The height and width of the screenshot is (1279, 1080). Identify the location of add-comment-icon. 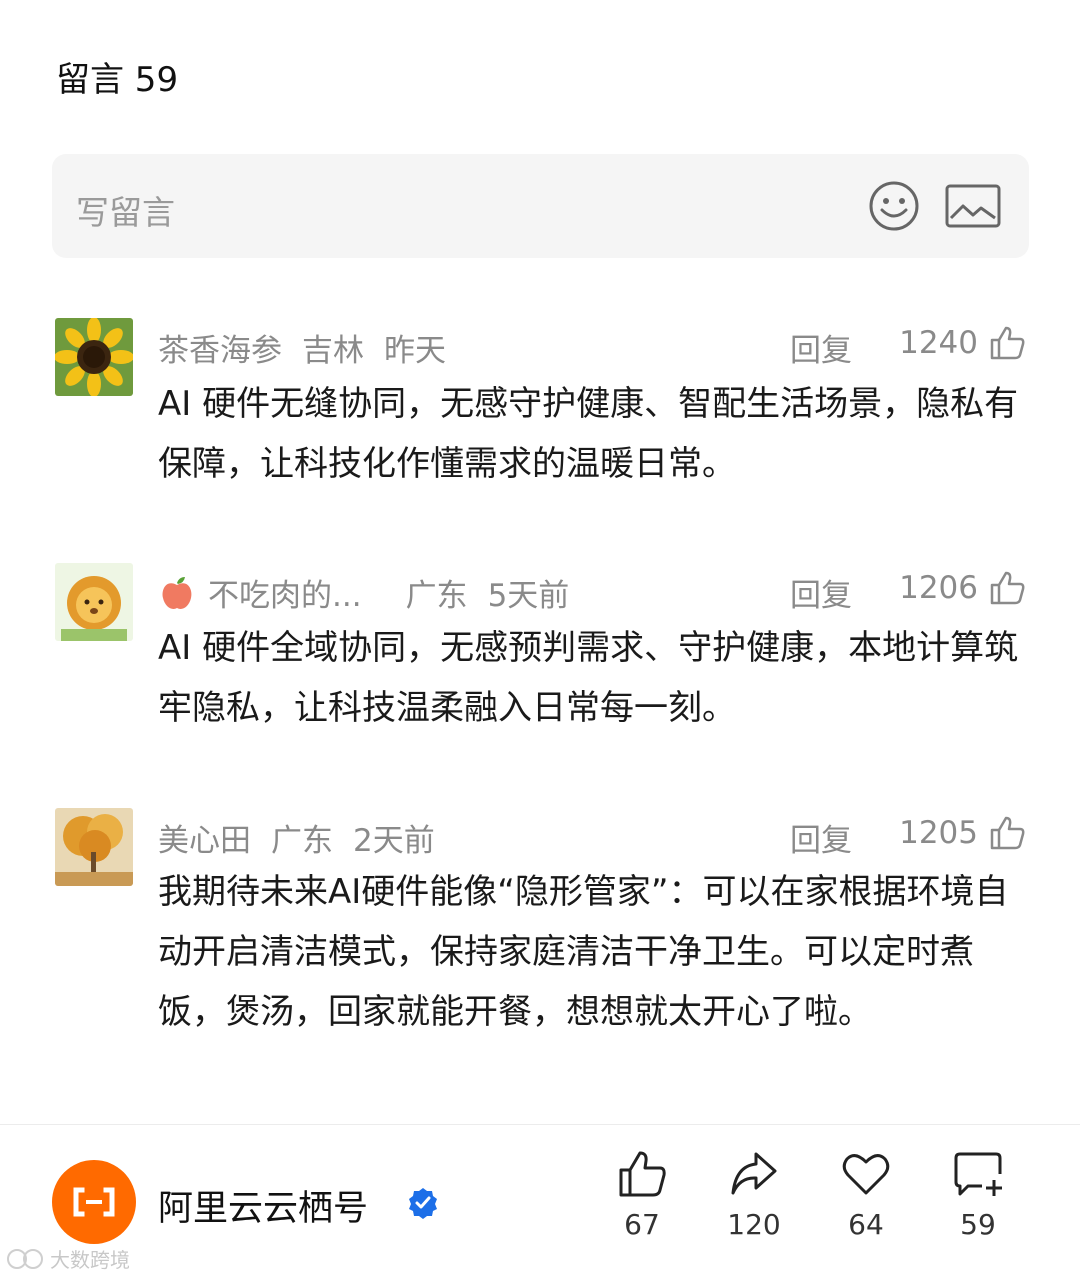
(978, 1174).